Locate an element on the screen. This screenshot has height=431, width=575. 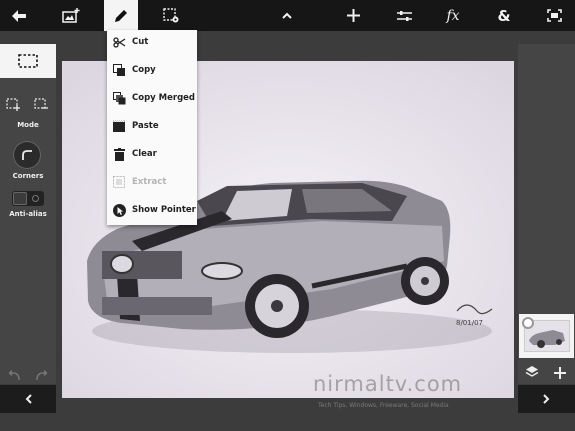
copy-icon is located at coordinates (119, 70).